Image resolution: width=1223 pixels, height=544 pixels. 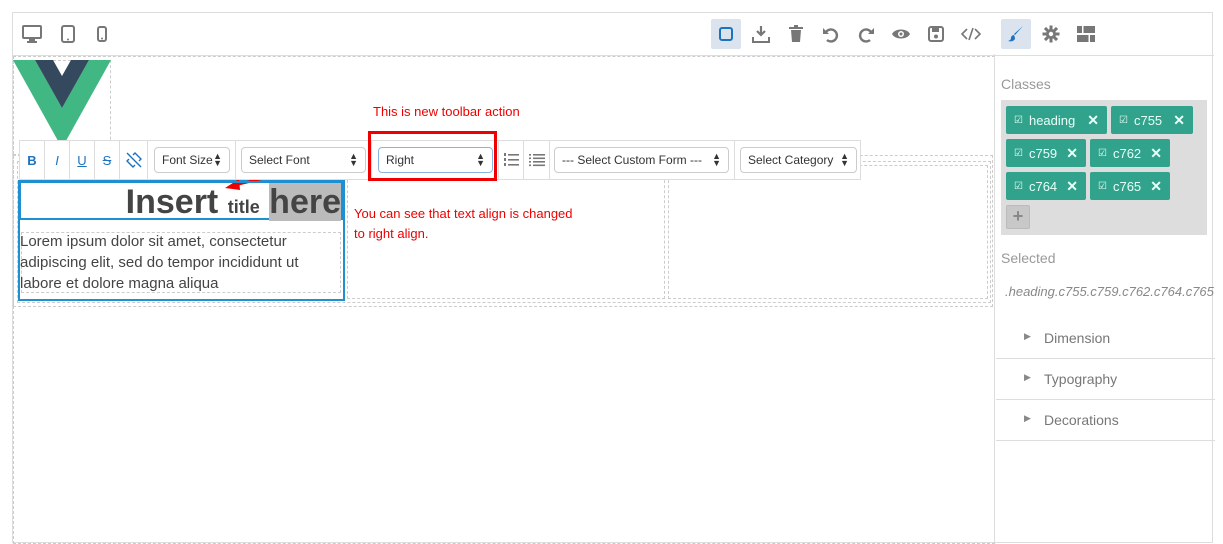 I want to click on bold-button: B, so click(x=32, y=160).